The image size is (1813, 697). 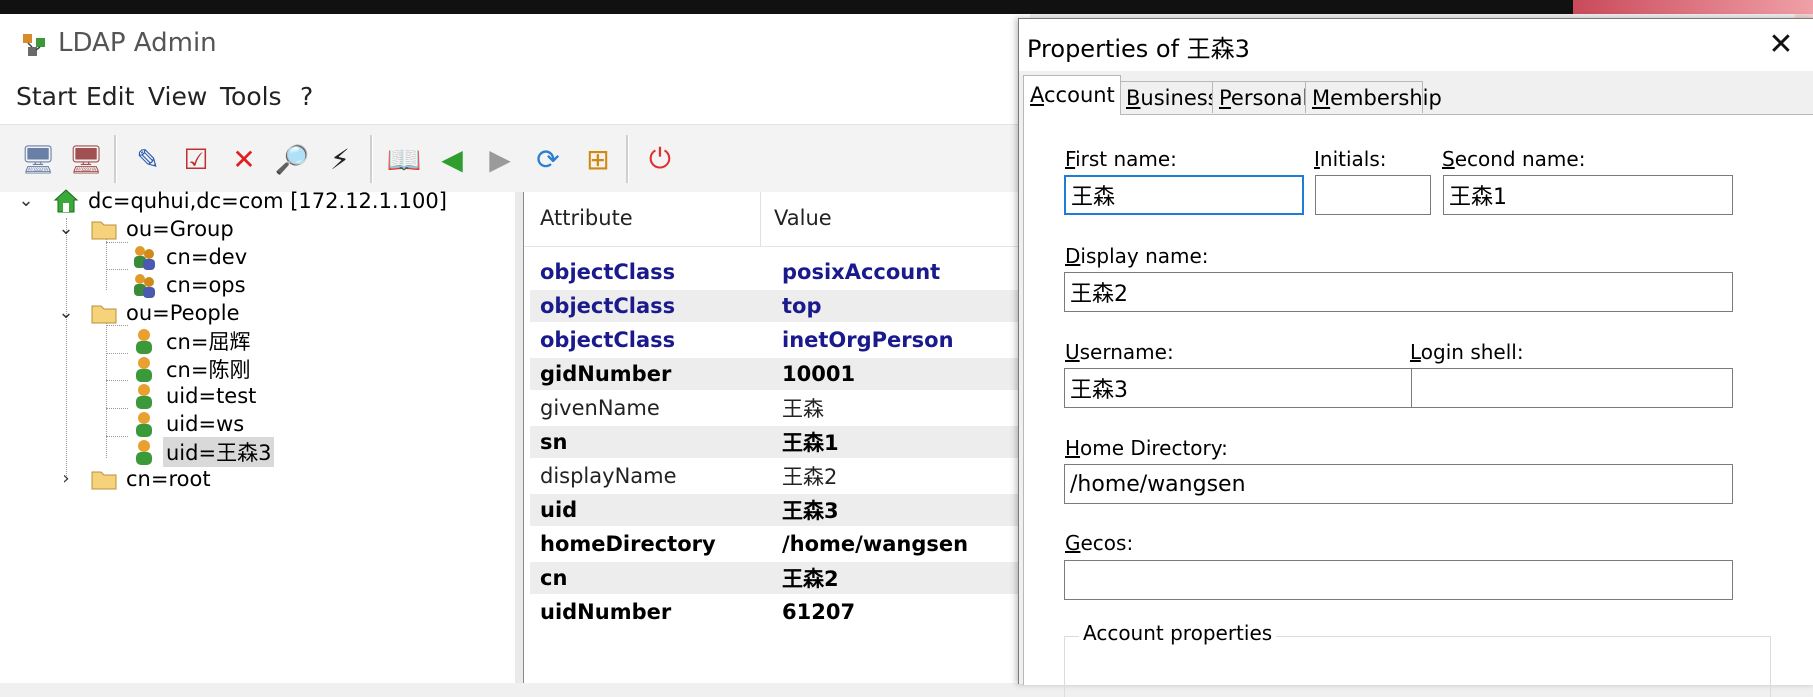 What do you see at coordinates (780, 578) in the screenshot?
I see `attribute-row: cn 王森2` at bounding box center [780, 578].